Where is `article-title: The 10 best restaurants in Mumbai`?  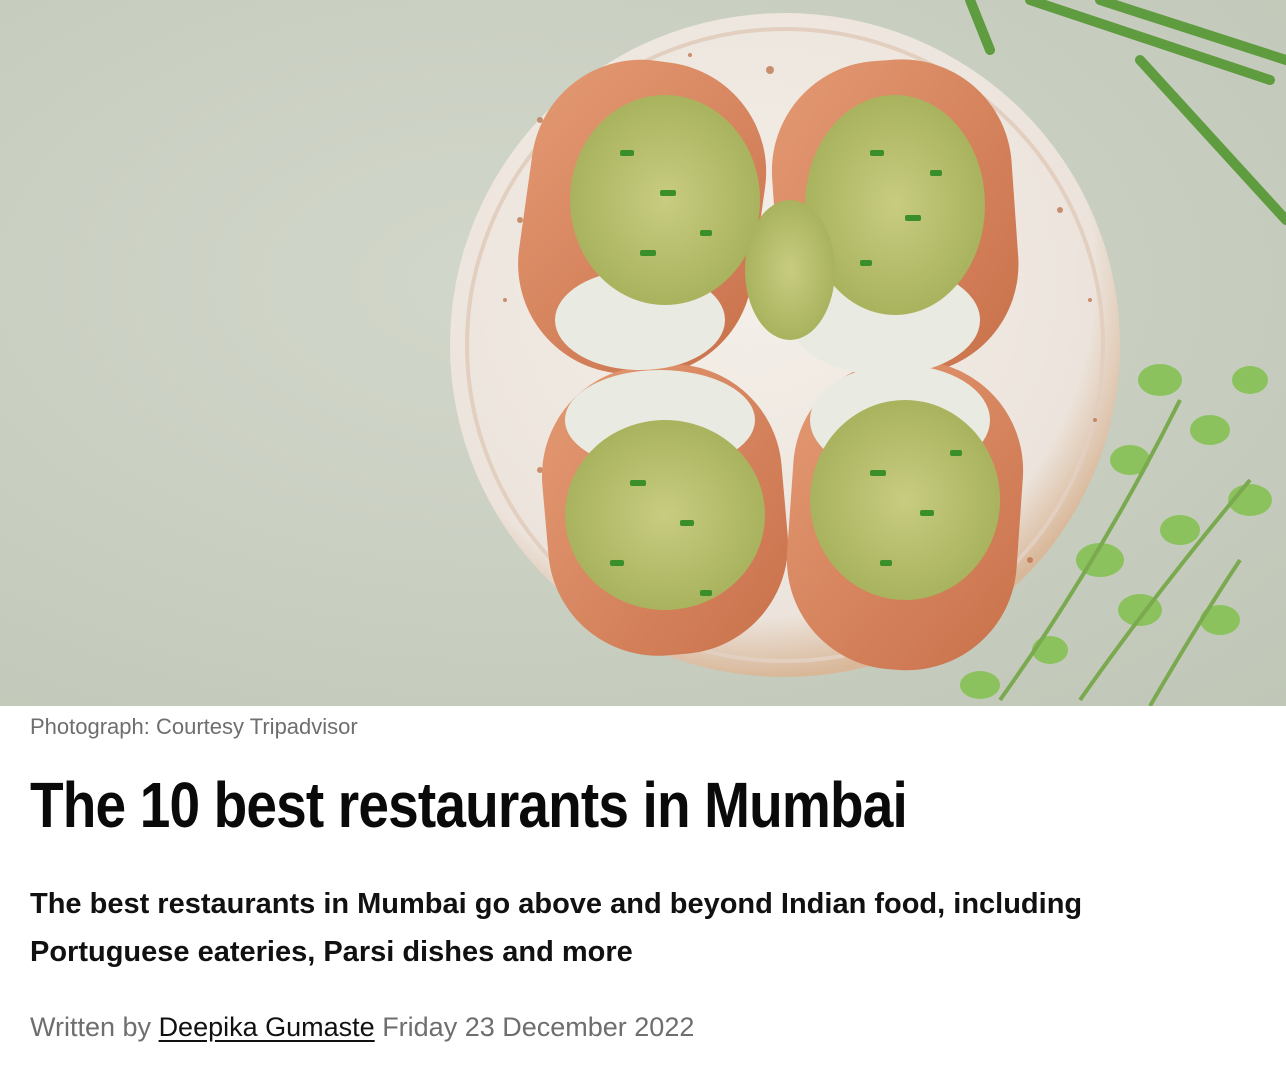
article-title: The 10 best restaurants in Mumbai is located at coordinates (469, 805).